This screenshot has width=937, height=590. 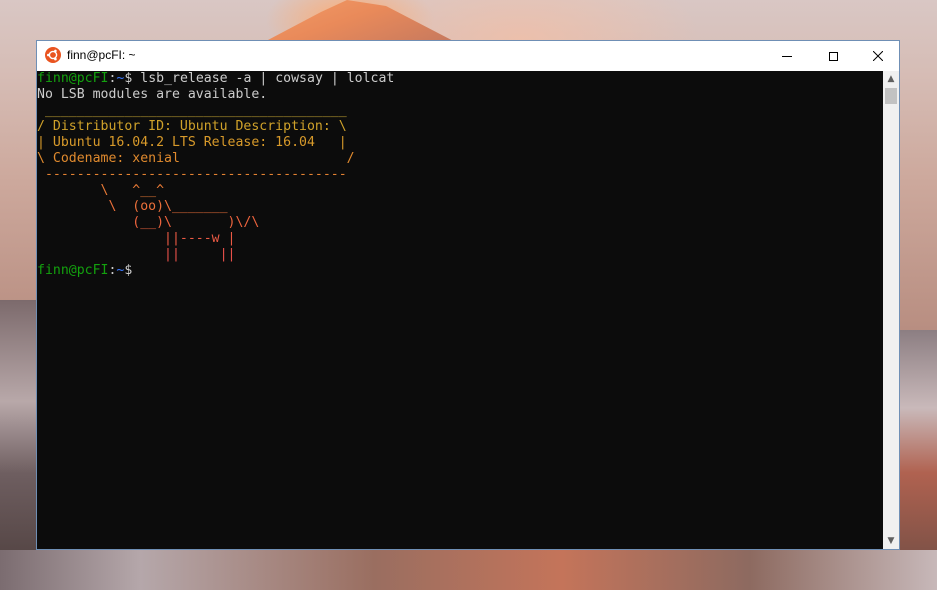 I want to click on prompt-symbol: $, so click(x=128, y=270).